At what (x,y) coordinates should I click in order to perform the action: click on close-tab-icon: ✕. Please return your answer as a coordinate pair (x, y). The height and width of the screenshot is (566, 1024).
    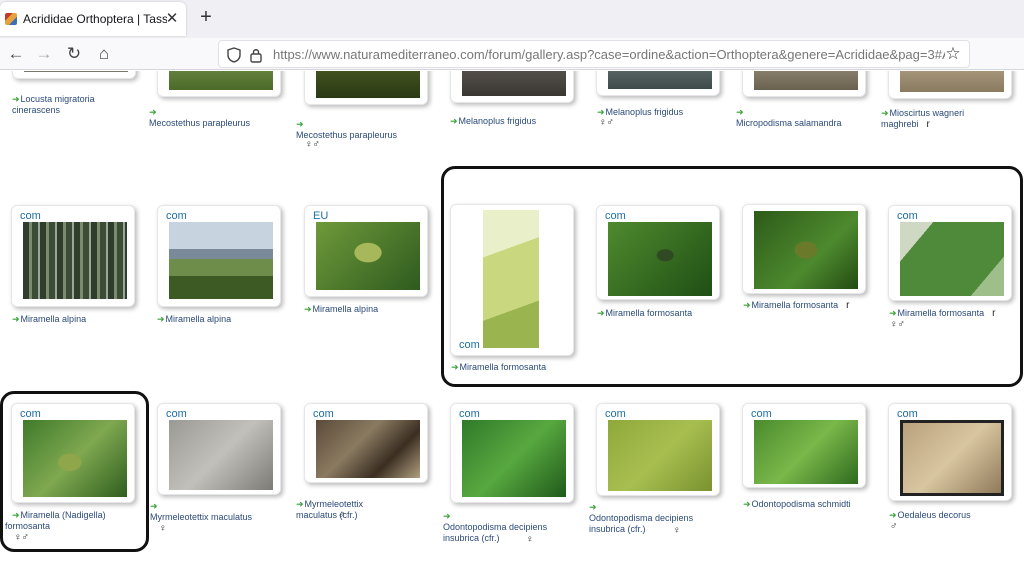
    Looking at the image, I should click on (172, 19).